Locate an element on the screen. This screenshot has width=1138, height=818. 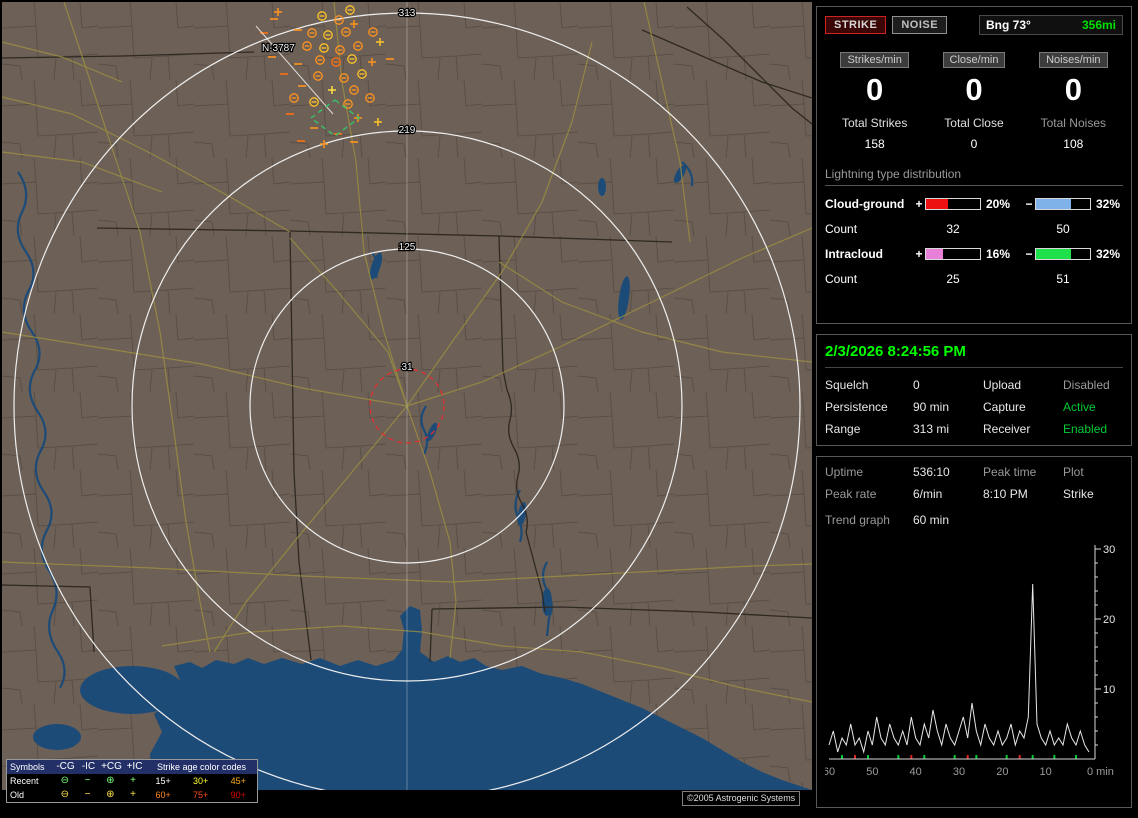
plot-value: Strike is located at coordinates (1078, 494).